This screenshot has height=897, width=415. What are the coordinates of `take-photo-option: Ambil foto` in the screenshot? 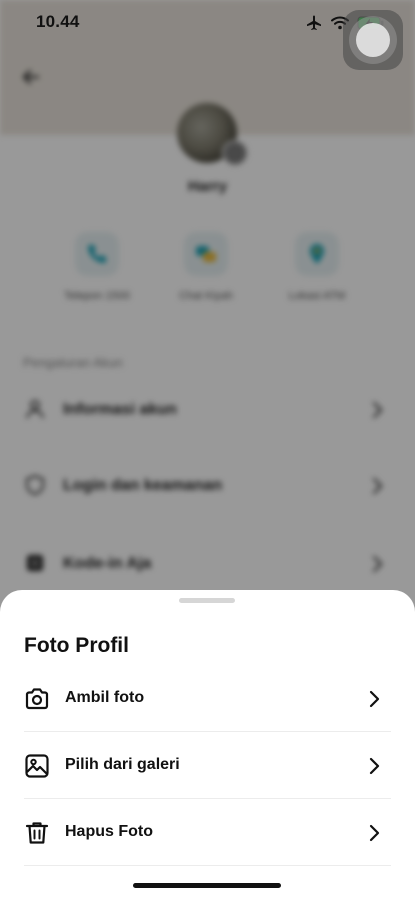 It's located at (207, 699).